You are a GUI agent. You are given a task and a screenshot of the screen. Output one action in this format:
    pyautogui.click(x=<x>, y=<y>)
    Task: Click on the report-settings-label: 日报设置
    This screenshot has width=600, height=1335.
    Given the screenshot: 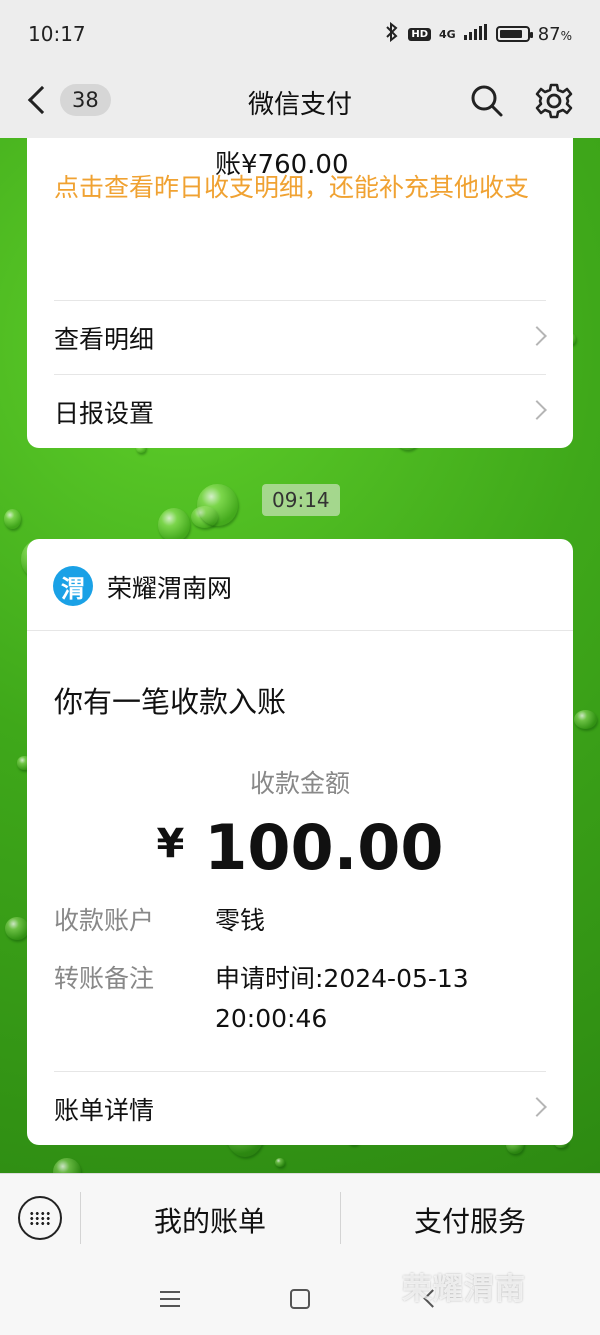 What is the action you would take?
    pyautogui.click(x=104, y=413)
    